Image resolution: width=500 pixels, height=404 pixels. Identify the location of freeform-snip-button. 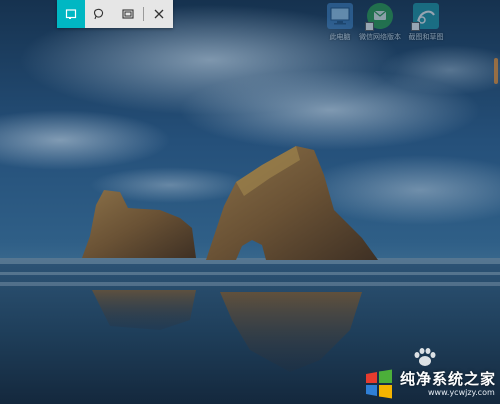
(99, 14).